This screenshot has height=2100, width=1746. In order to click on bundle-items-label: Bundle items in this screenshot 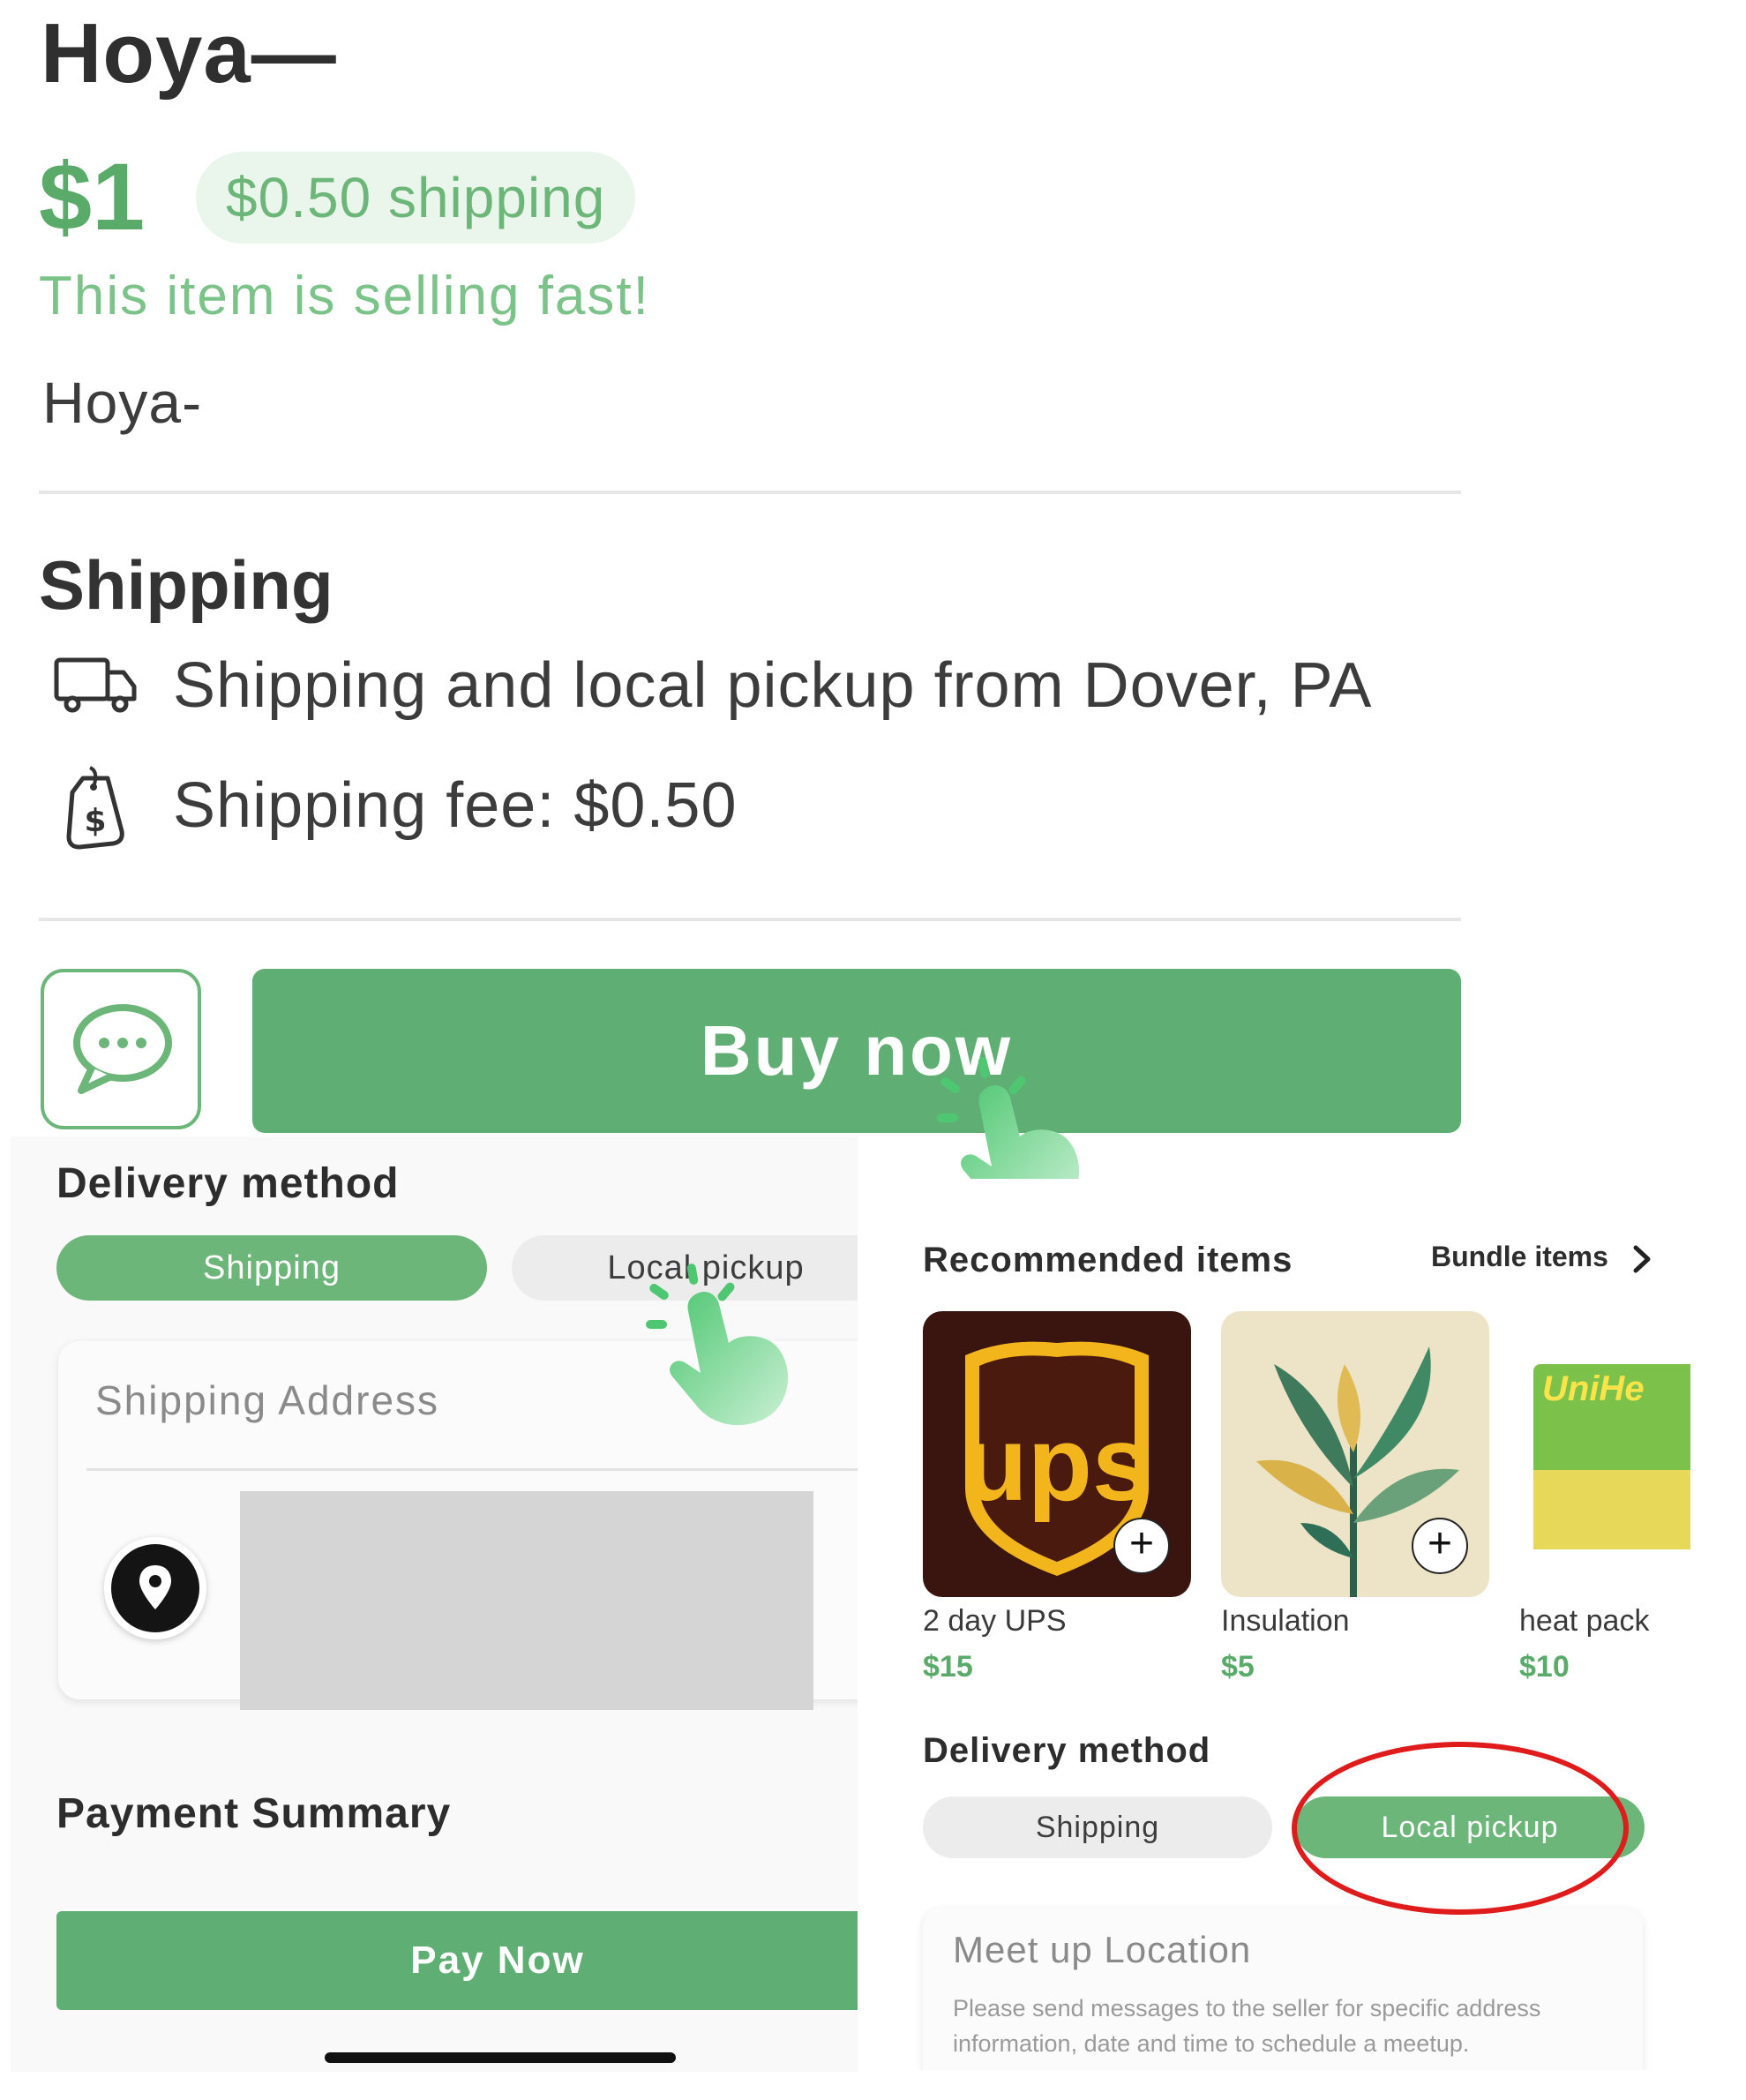, I will do `click(1519, 1256)`.